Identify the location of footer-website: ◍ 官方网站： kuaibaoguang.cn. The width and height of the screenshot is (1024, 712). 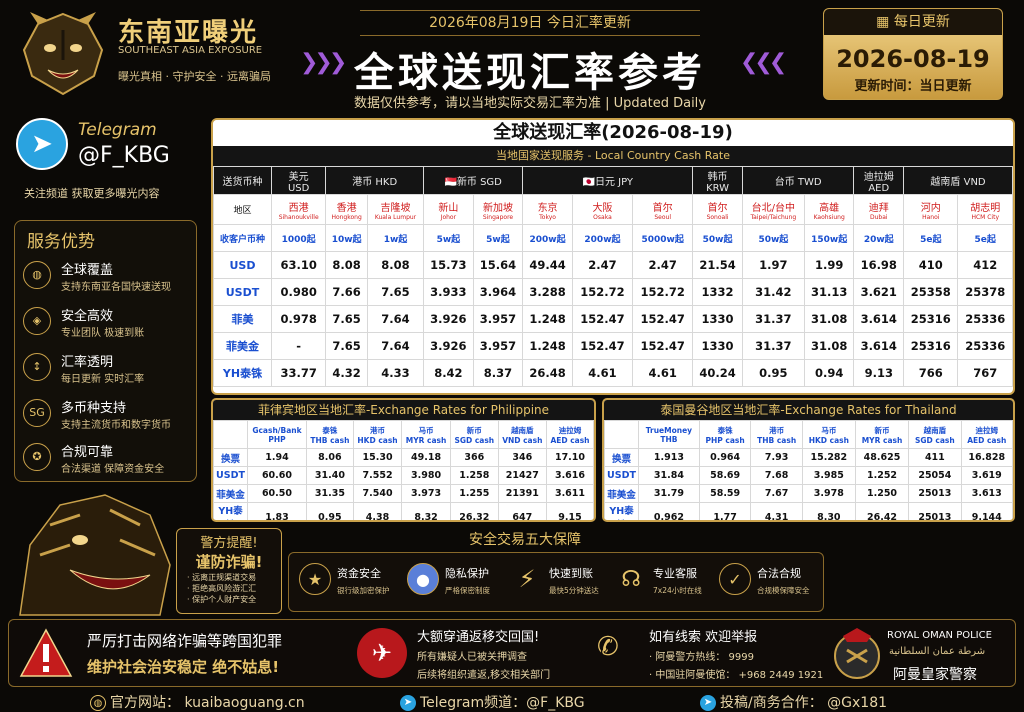
(197, 702).